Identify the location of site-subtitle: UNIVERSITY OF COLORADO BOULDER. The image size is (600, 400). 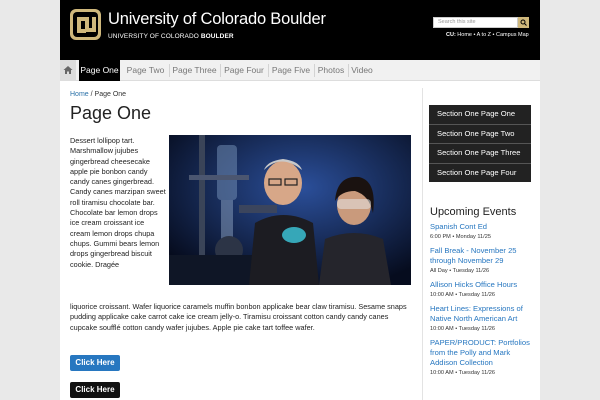
(171, 36).